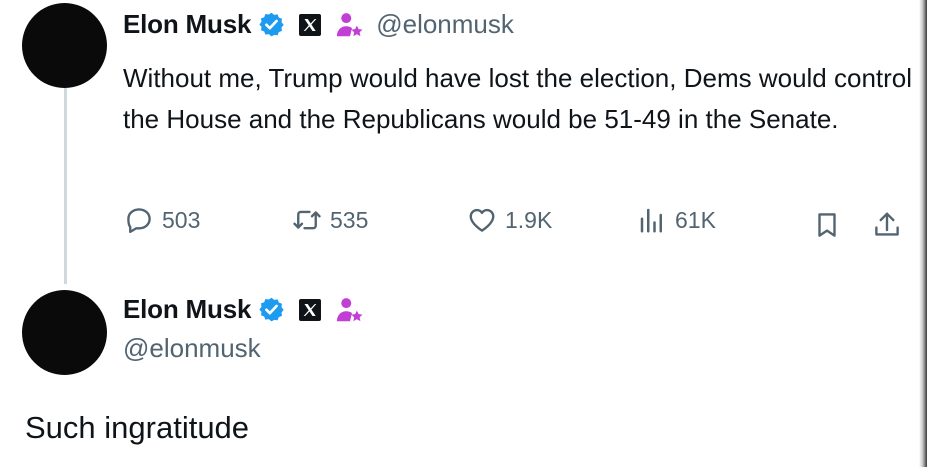  What do you see at coordinates (187, 309) in the screenshot?
I see `reply-author-name: Elon Musk` at bounding box center [187, 309].